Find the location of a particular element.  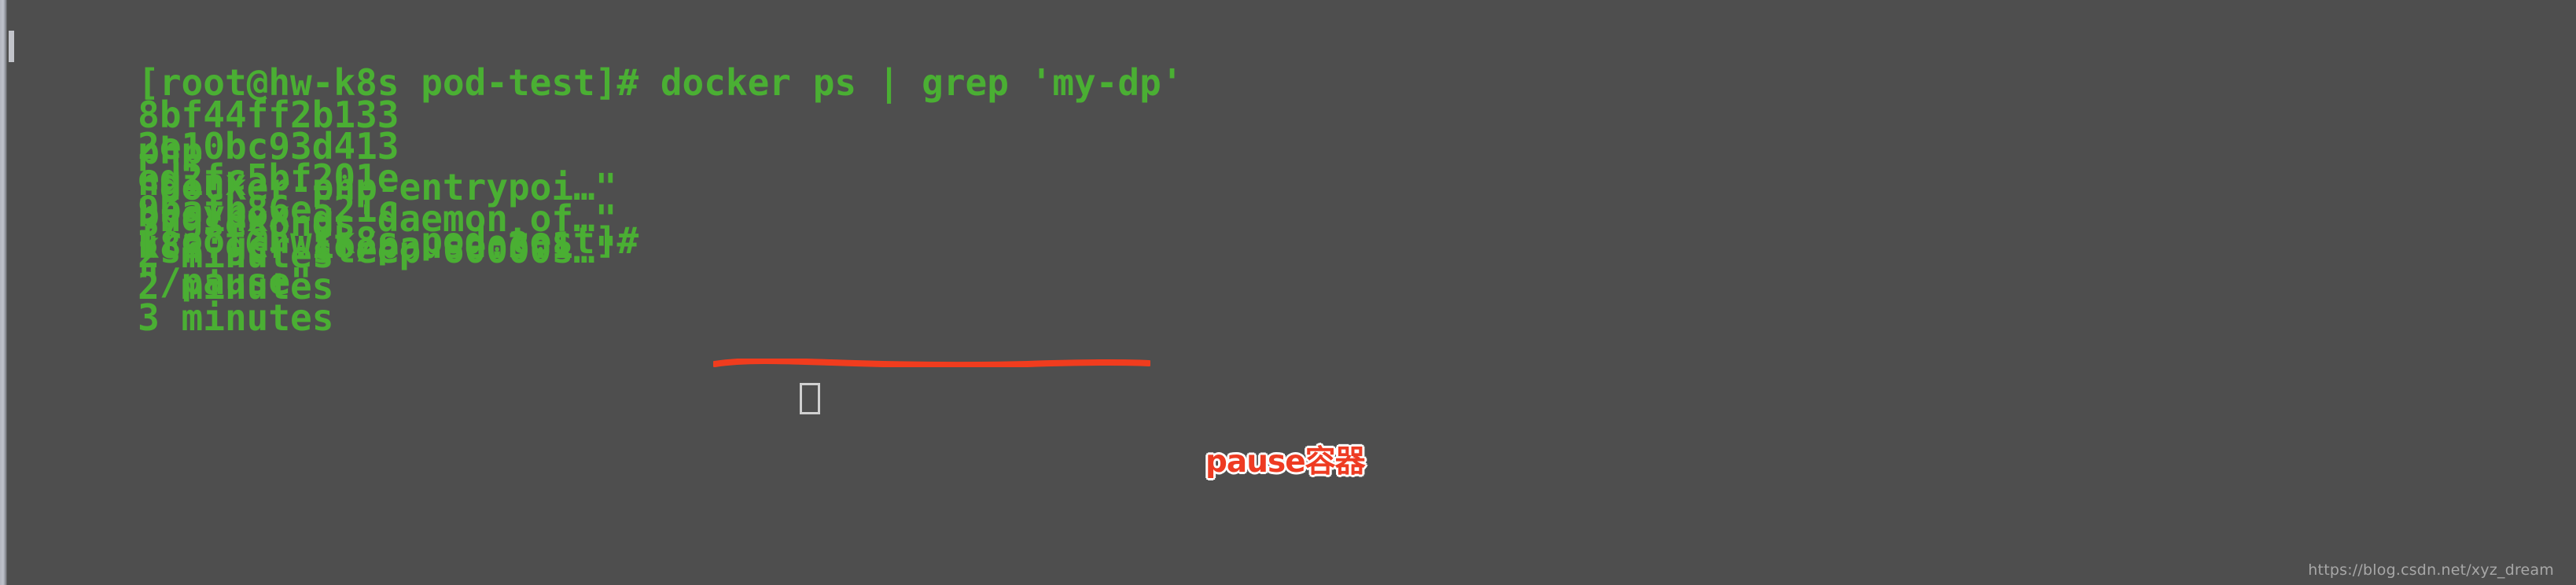

window-left-edge is located at coordinates (3, 292).